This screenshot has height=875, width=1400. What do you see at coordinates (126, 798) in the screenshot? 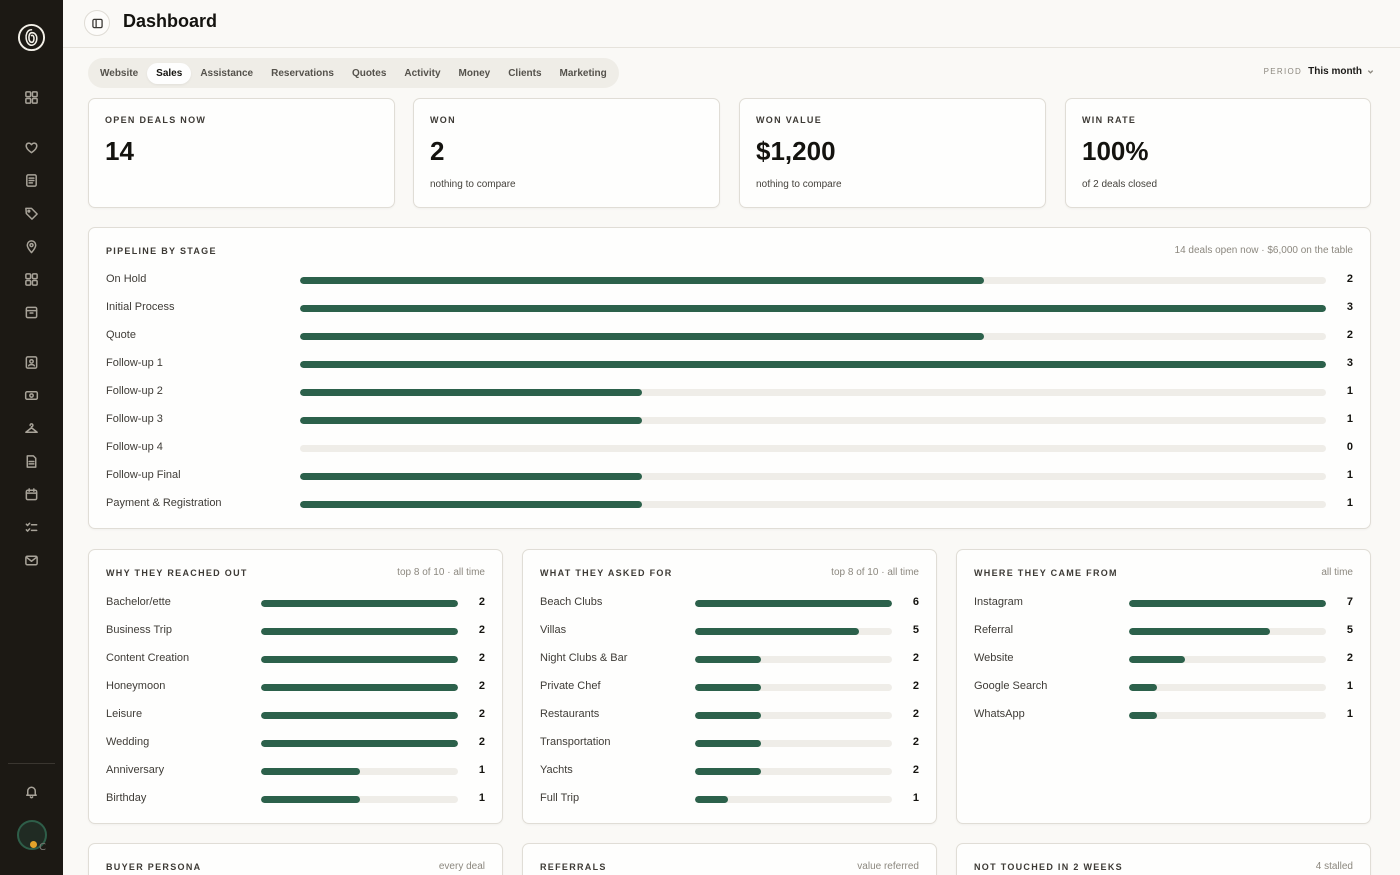
I see `bar-label: Birthday` at bounding box center [126, 798].